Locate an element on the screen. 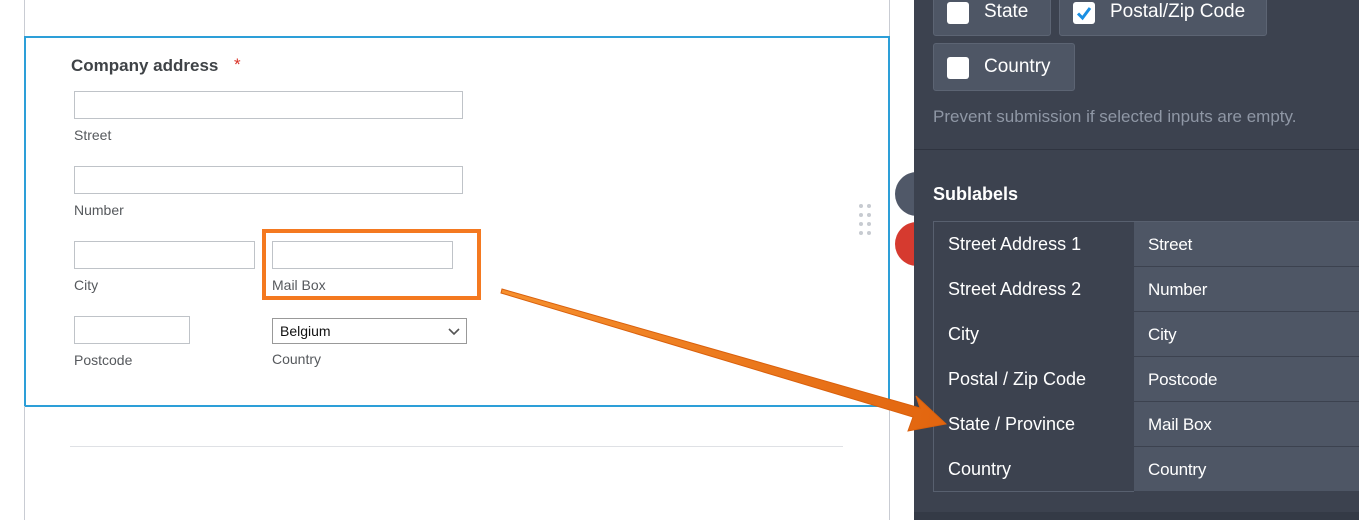  sublabel-key: Country is located at coordinates (980, 469).